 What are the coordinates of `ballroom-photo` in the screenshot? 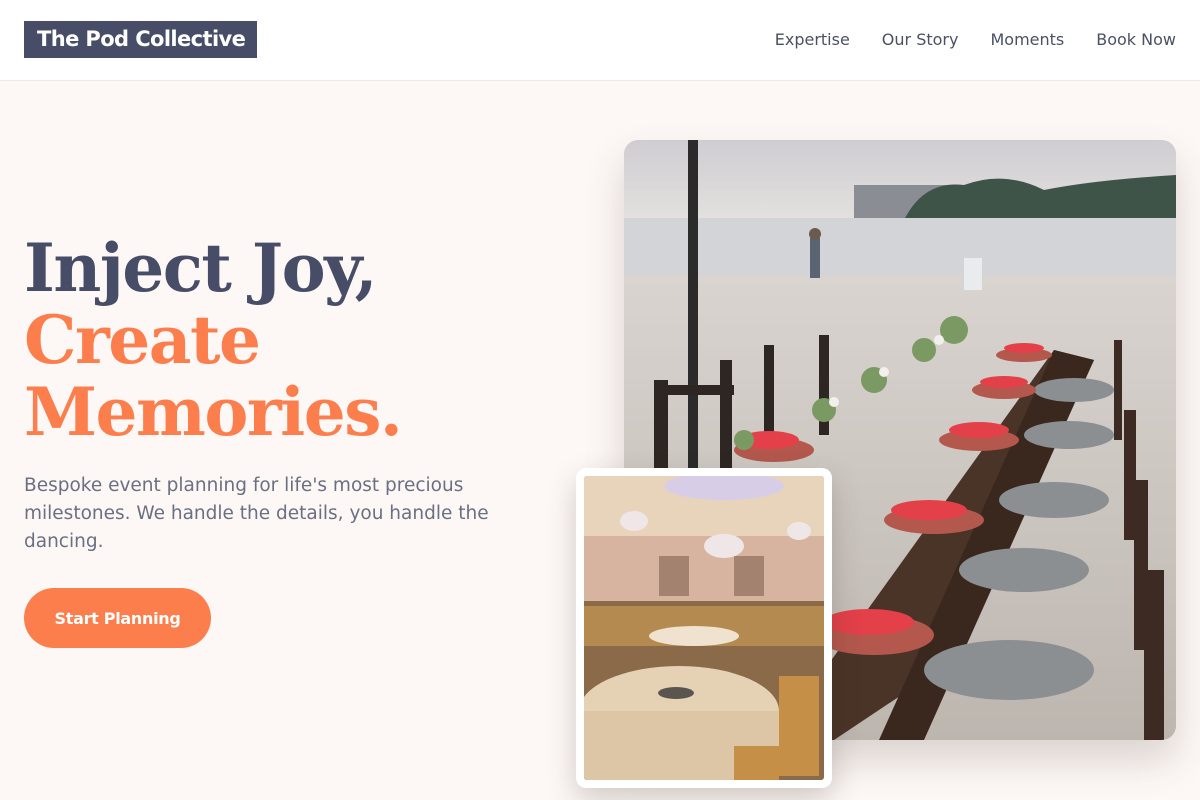 It's located at (704, 628).